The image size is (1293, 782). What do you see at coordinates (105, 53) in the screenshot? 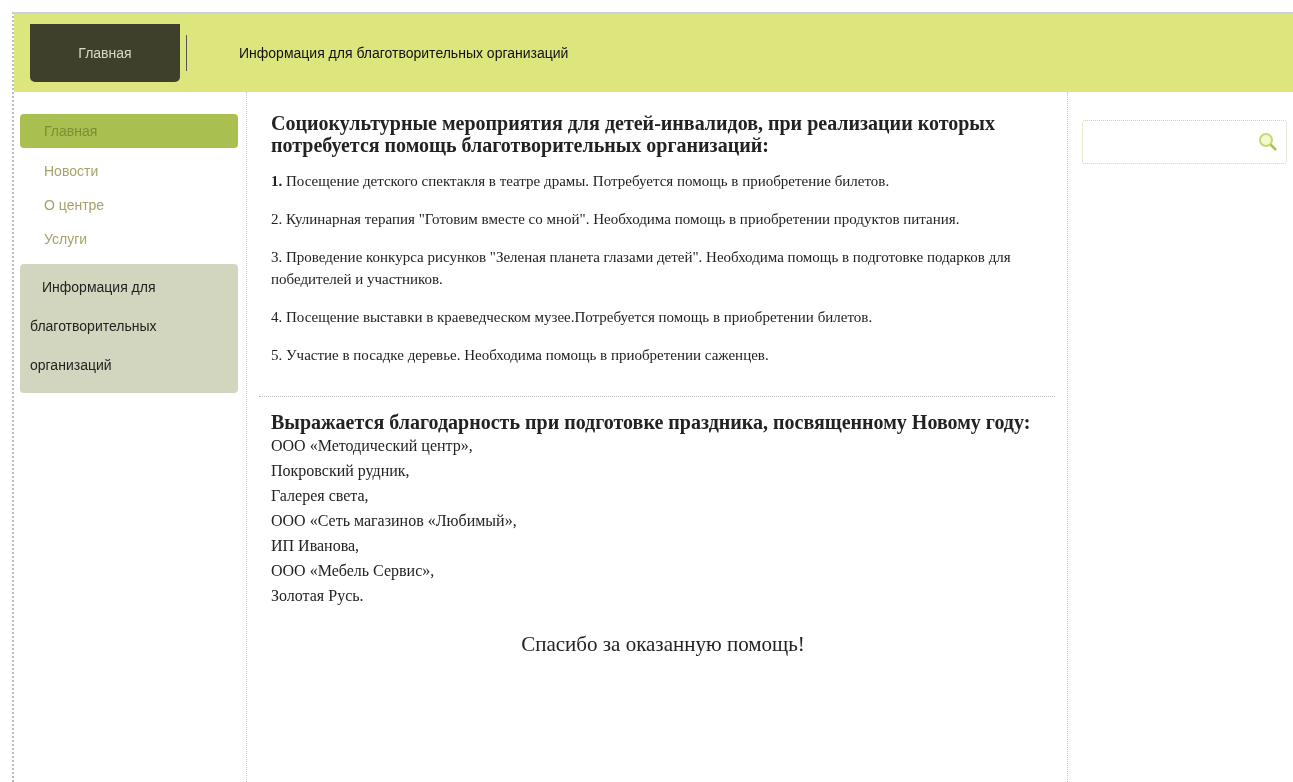
I see `nav-tab: Главная` at bounding box center [105, 53].